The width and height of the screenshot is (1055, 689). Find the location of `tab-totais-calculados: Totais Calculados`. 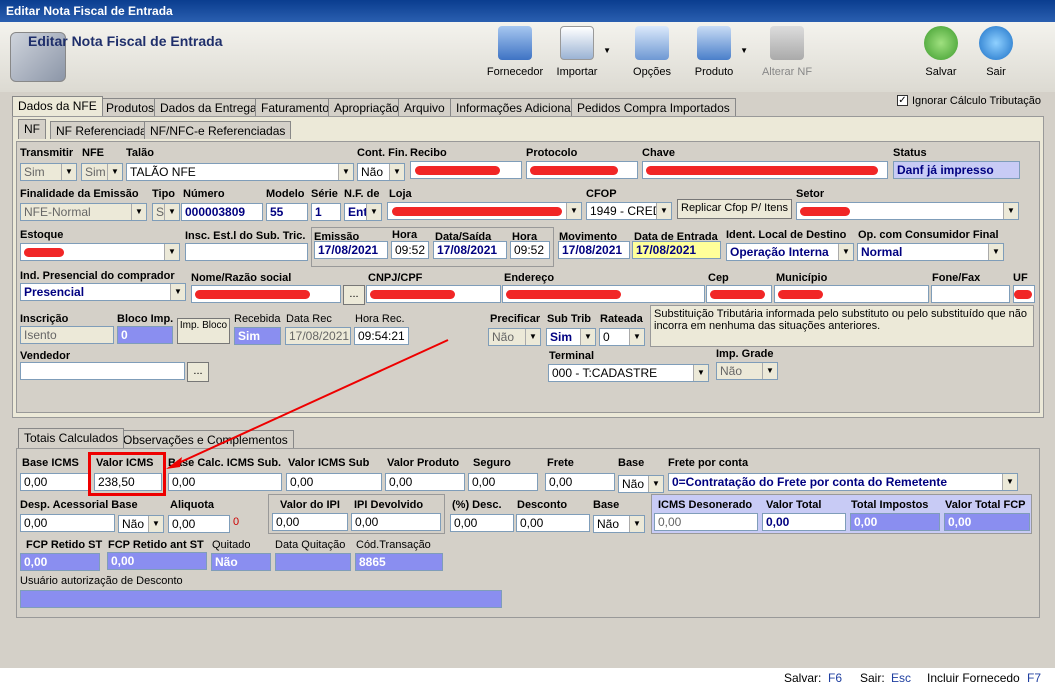

tab-totais-calculados: Totais Calculados is located at coordinates (71, 438).